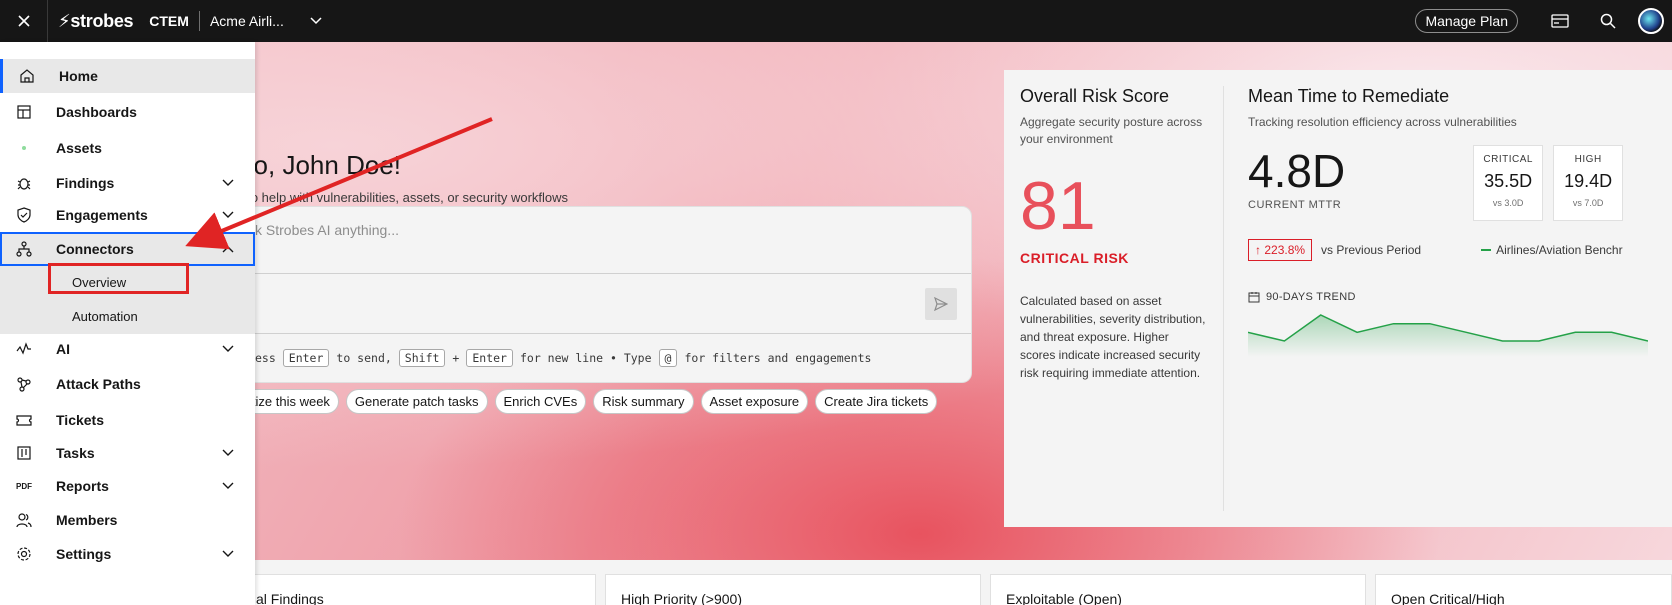  Describe the element at coordinates (540, 401) in the screenshot. I see `suggestion-chip: Enrich CVEs` at that location.